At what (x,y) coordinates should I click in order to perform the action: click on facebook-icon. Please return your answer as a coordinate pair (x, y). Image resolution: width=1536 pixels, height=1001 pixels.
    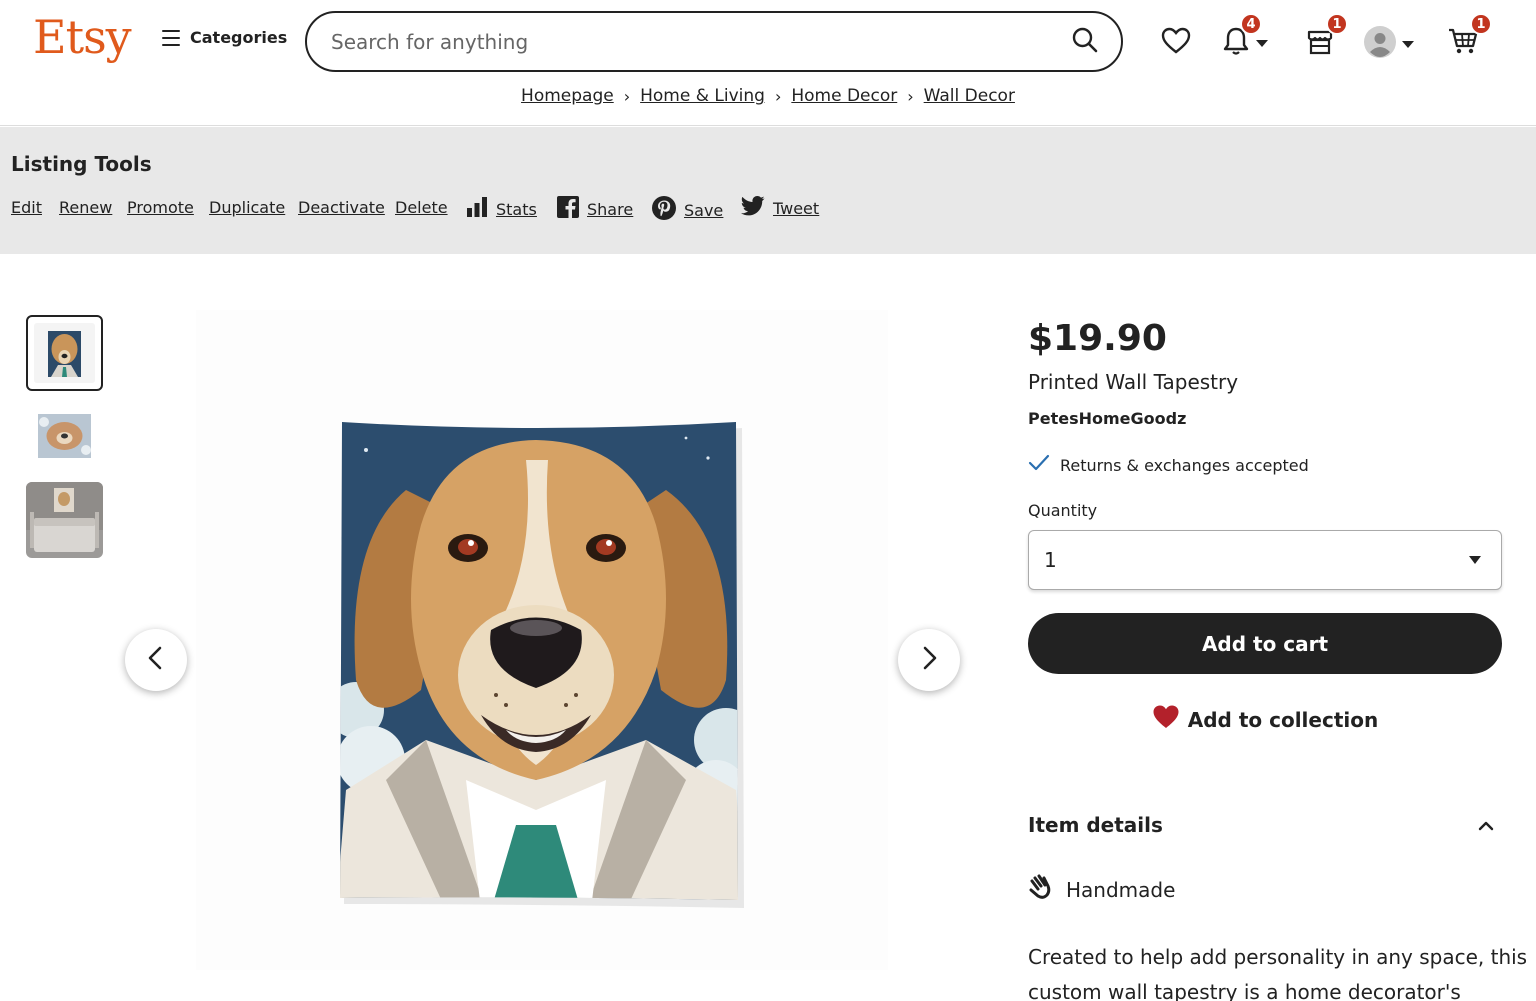
    Looking at the image, I should click on (568, 209).